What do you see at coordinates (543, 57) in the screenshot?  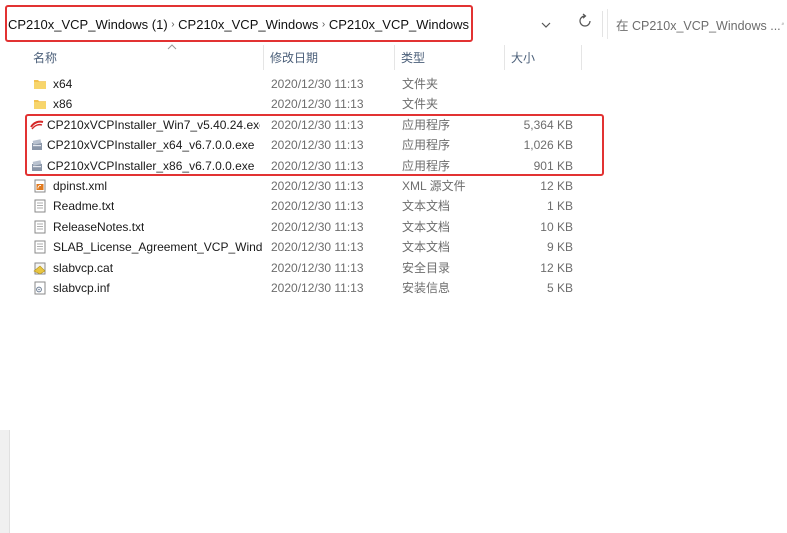 I see `column-header-size: 大小` at bounding box center [543, 57].